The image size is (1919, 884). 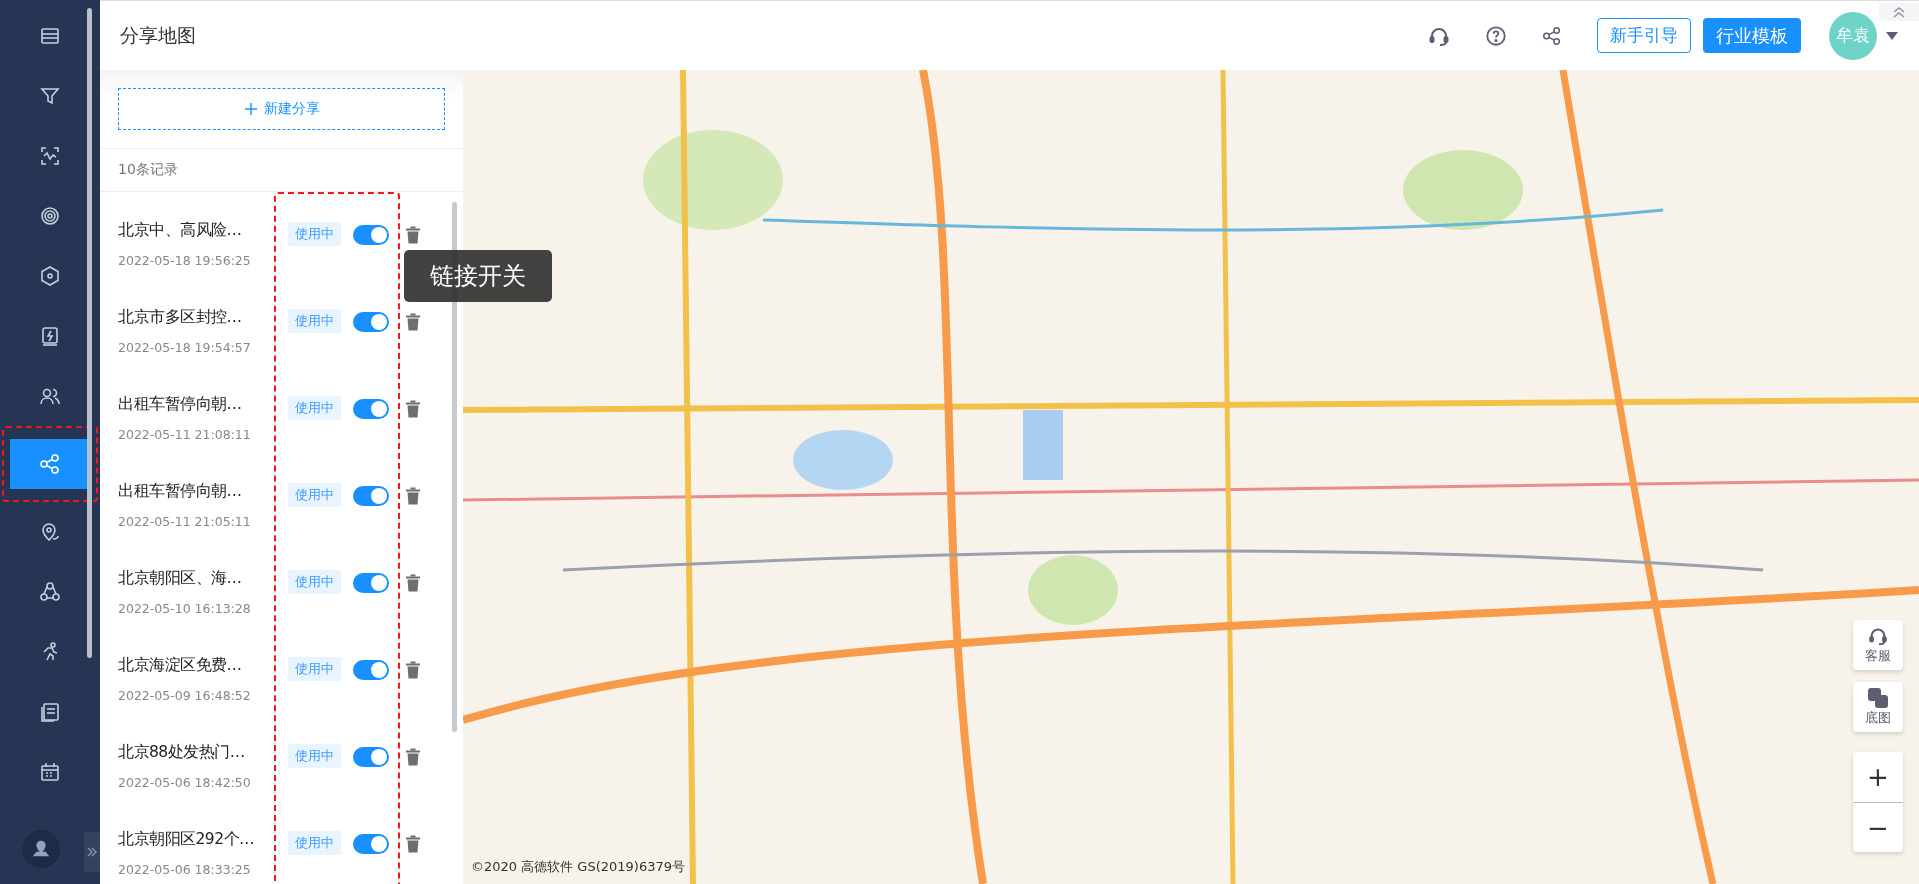 I want to click on hexagon-icon, so click(x=50, y=276).